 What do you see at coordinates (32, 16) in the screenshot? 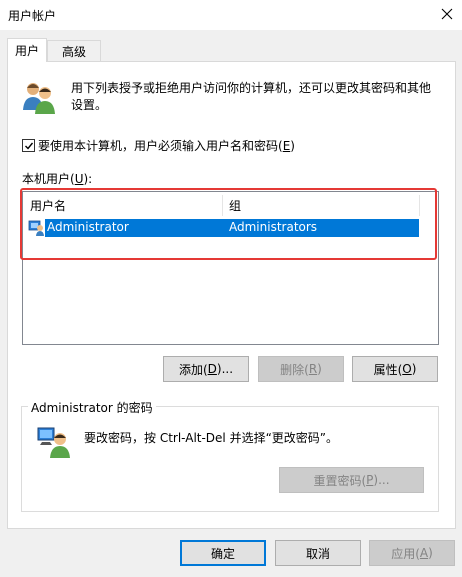
I see `window-title: 用户帐户` at bounding box center [32, 16].